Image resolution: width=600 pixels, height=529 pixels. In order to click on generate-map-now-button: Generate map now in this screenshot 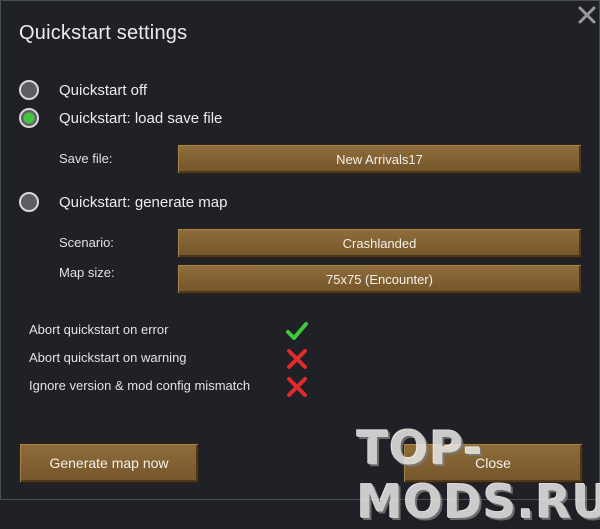, I will do `click(109, 463)`.